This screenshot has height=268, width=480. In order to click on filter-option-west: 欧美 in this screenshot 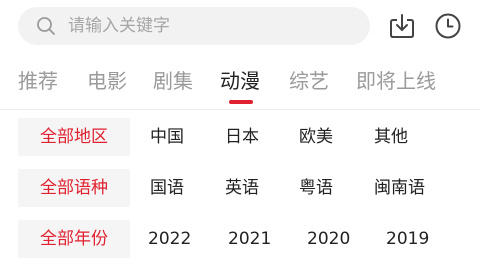, I will do `click(316, 137)`.